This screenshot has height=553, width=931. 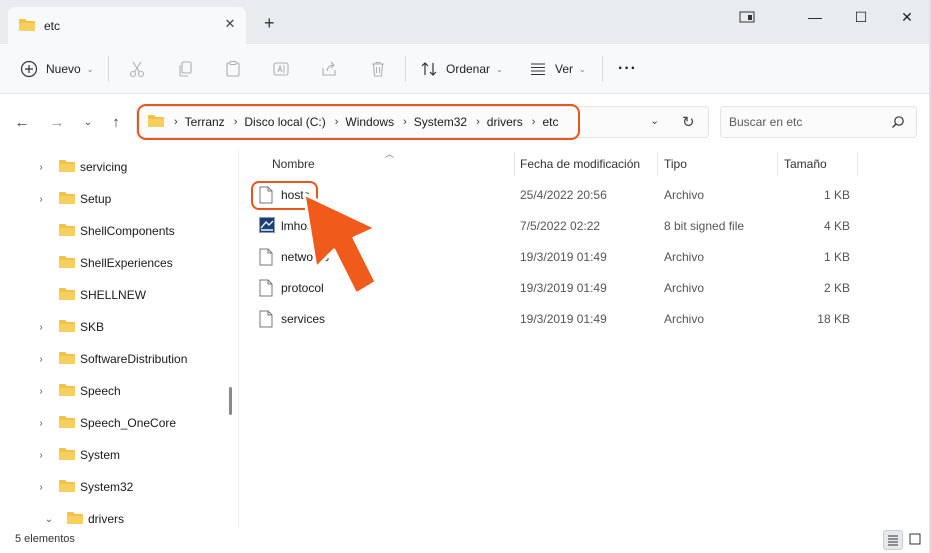 What do you see at coordinates (861, 17) in the screenshot?
I see `maximize-button: ☐` at bounding box center [861, 17].